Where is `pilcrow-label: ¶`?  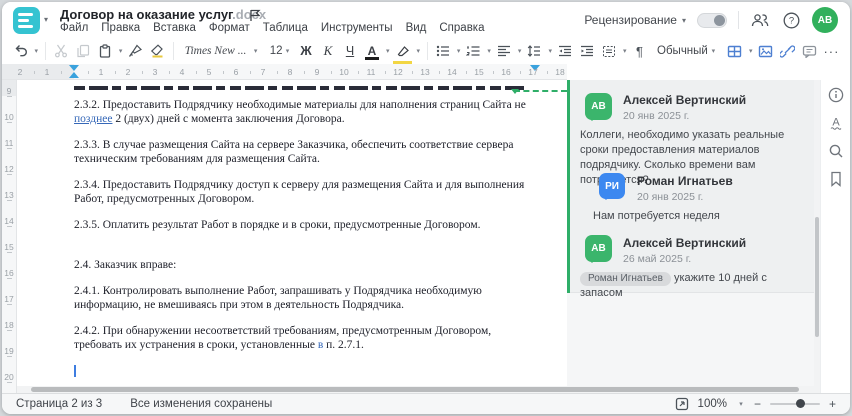 pilcrow-label: ¶ is located at coordinates (639, 51).